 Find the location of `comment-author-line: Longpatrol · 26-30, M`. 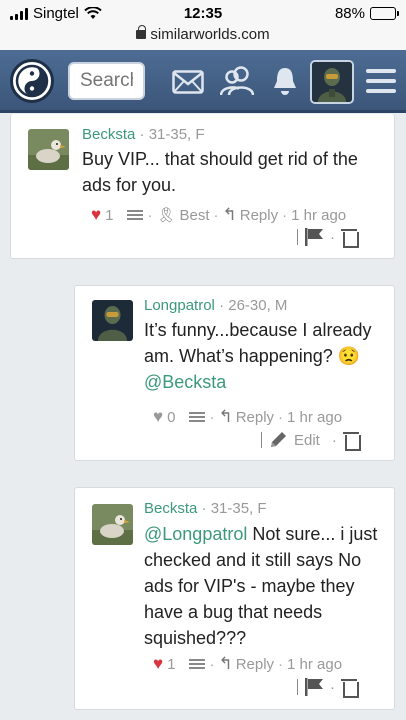

comment-author-line: Longpatrol · 26-30, M is located at coordinates (215, 305).